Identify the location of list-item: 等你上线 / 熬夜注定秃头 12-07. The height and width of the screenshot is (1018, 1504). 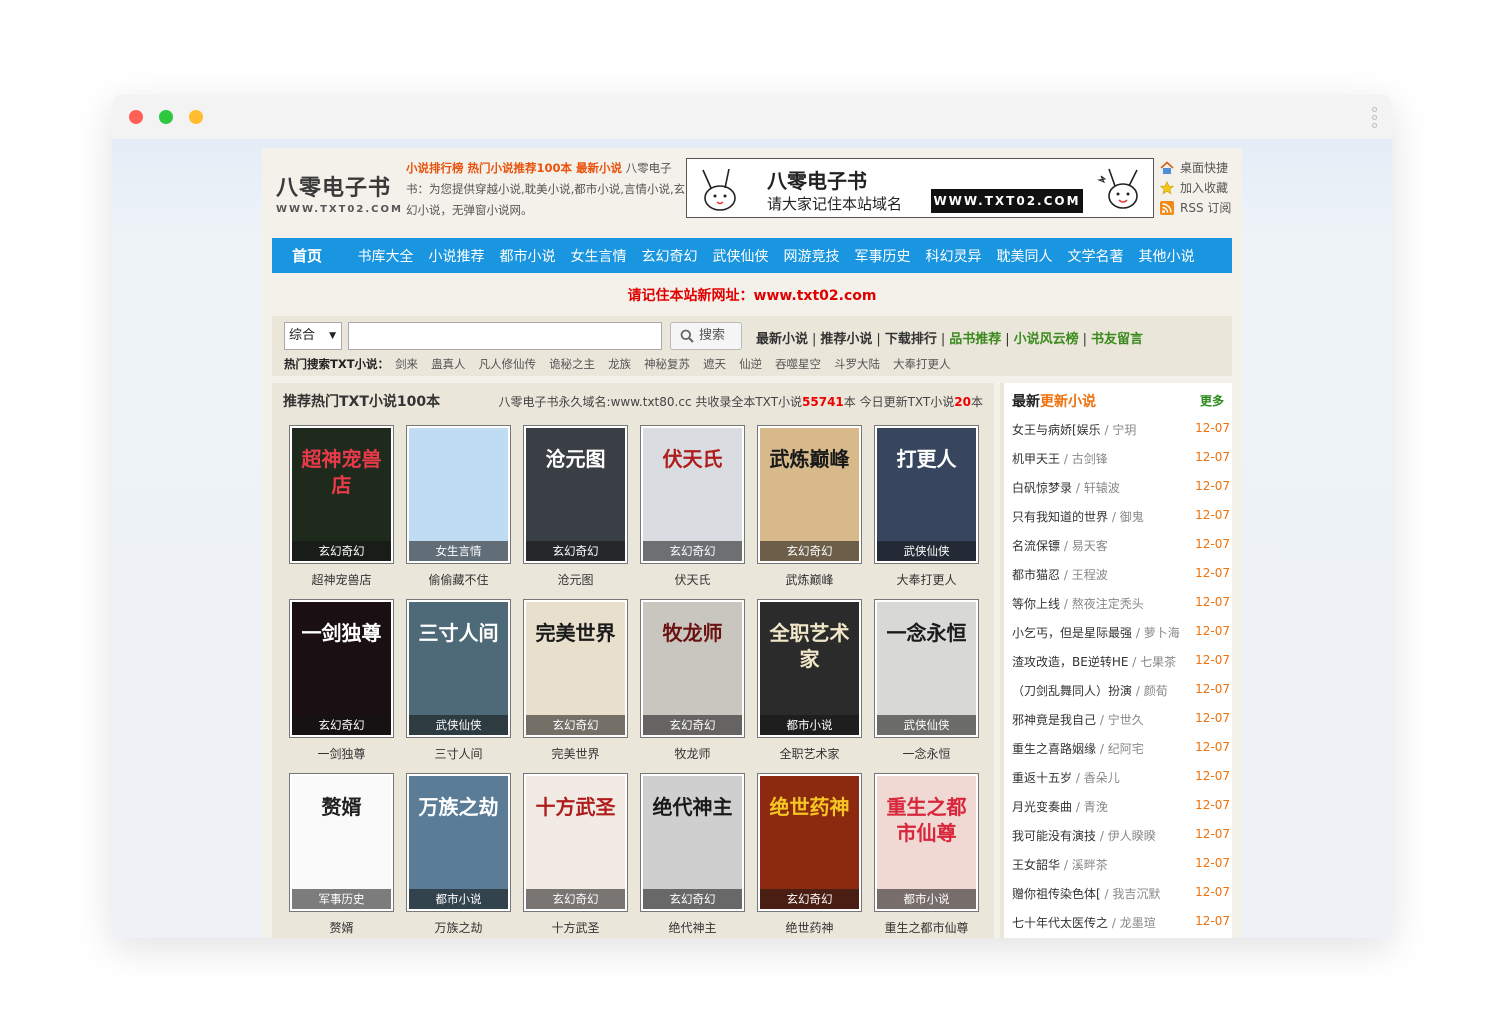
(1121, 609).